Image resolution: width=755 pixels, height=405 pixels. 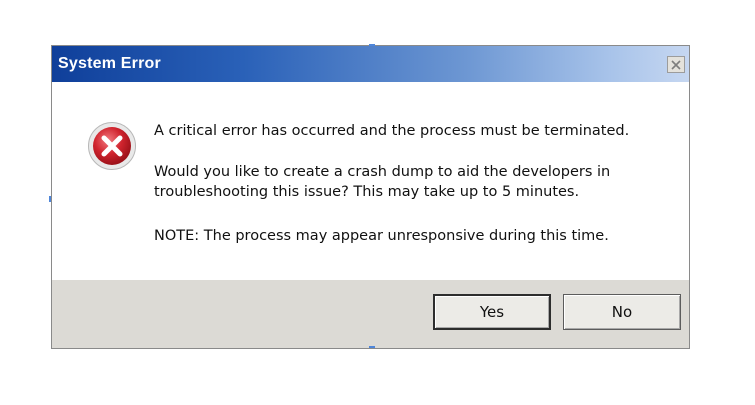 What do you see at coordinates (112, 146) in the screenshot?
I see `error-icon` at bounding box center [112, 146].